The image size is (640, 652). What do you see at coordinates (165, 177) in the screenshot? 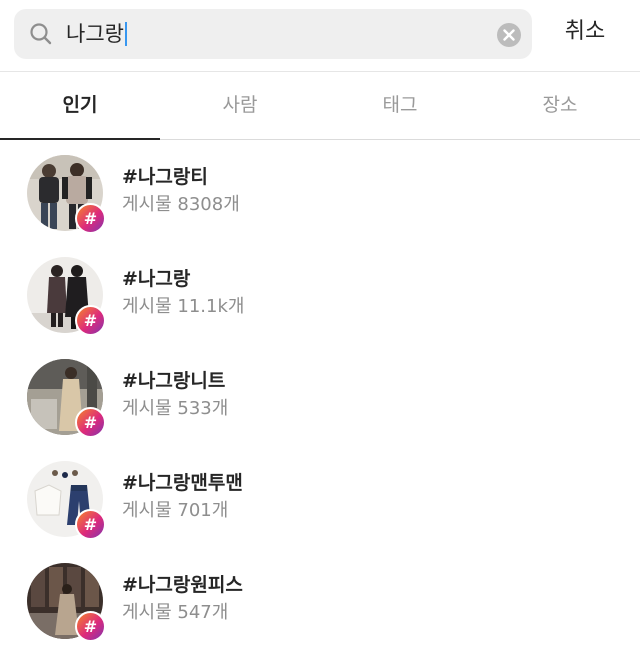
I see `hashtag-name: #나그랑티` at bounding box center [165, 177].